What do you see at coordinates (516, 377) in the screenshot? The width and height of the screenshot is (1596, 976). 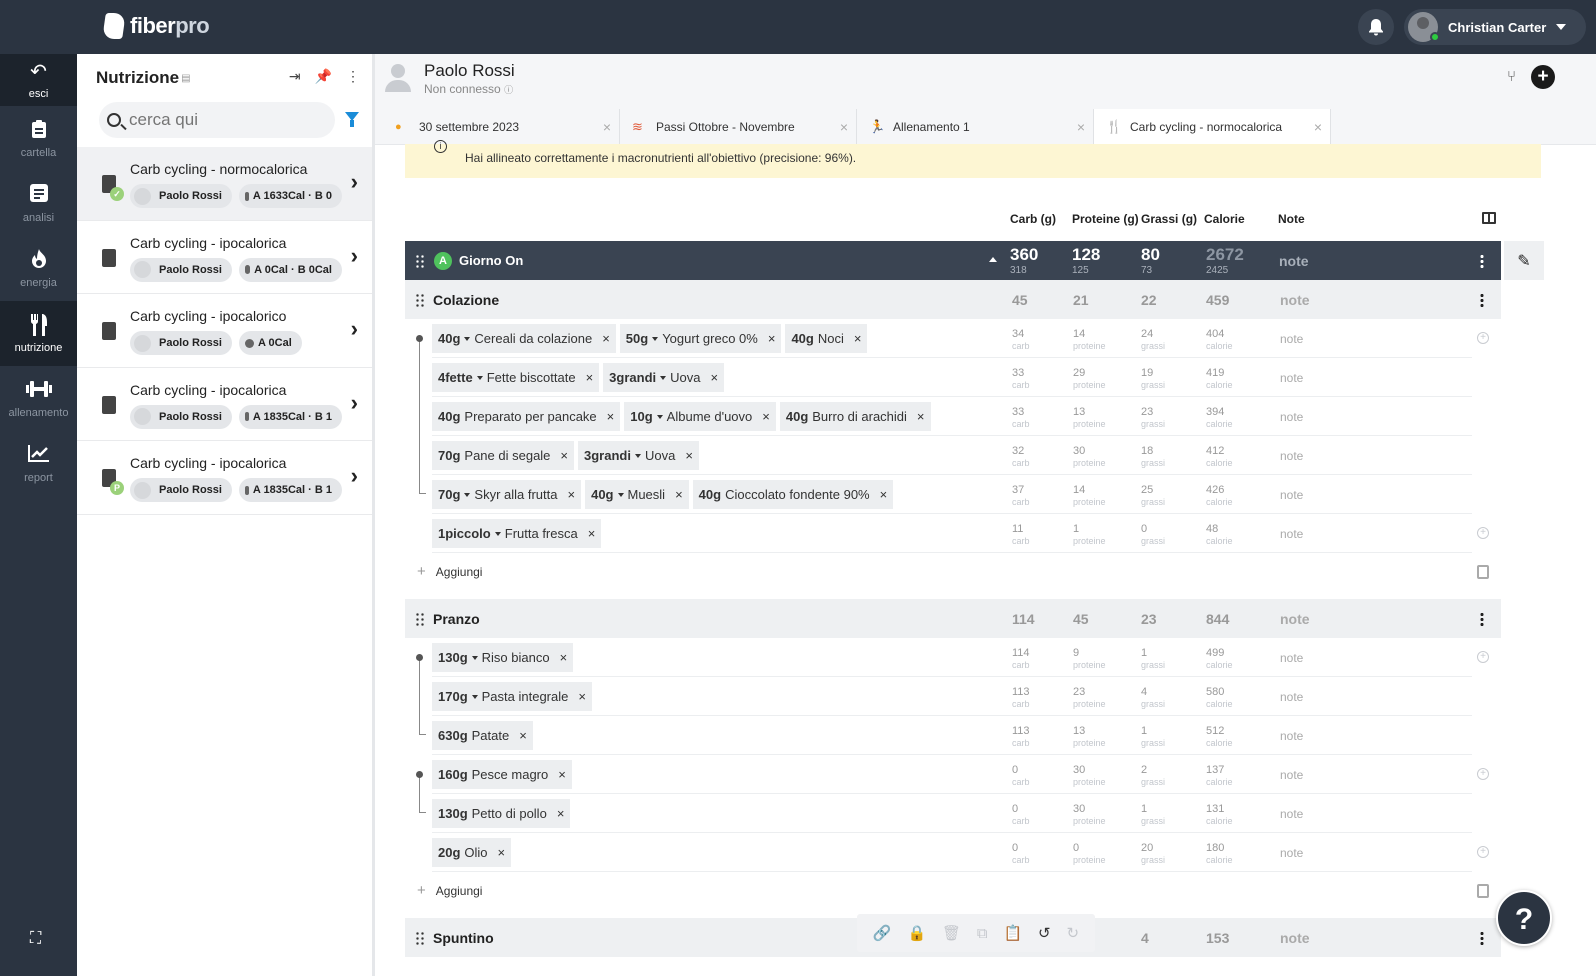 I see `ingredient-chip: 4fette Fette biscottate ×` at bounding box center [516, 377].